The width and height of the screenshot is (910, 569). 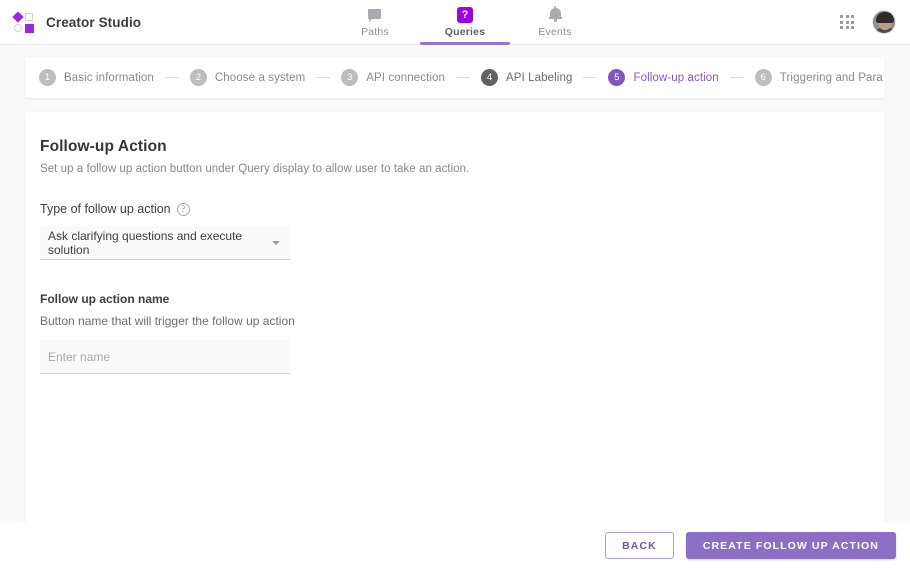 I want to click on apps-grid-icon, so click(x=847, y=22).